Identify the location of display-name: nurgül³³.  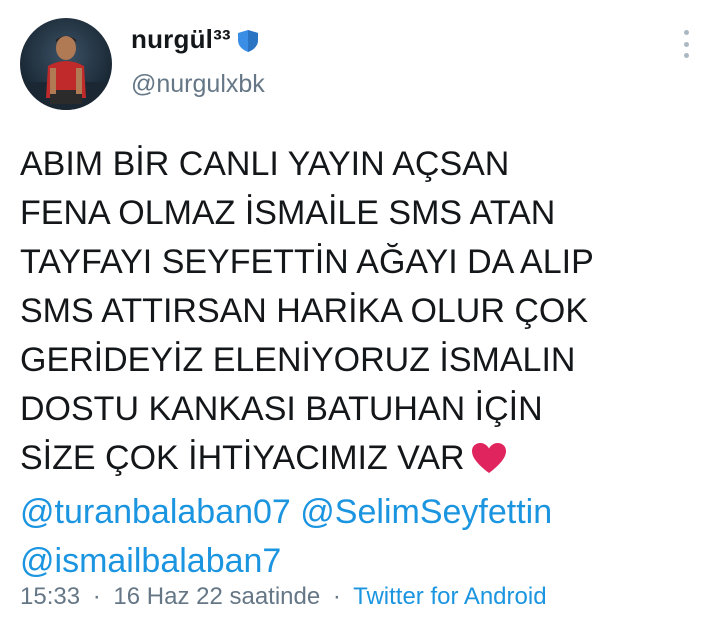
(181, 39).